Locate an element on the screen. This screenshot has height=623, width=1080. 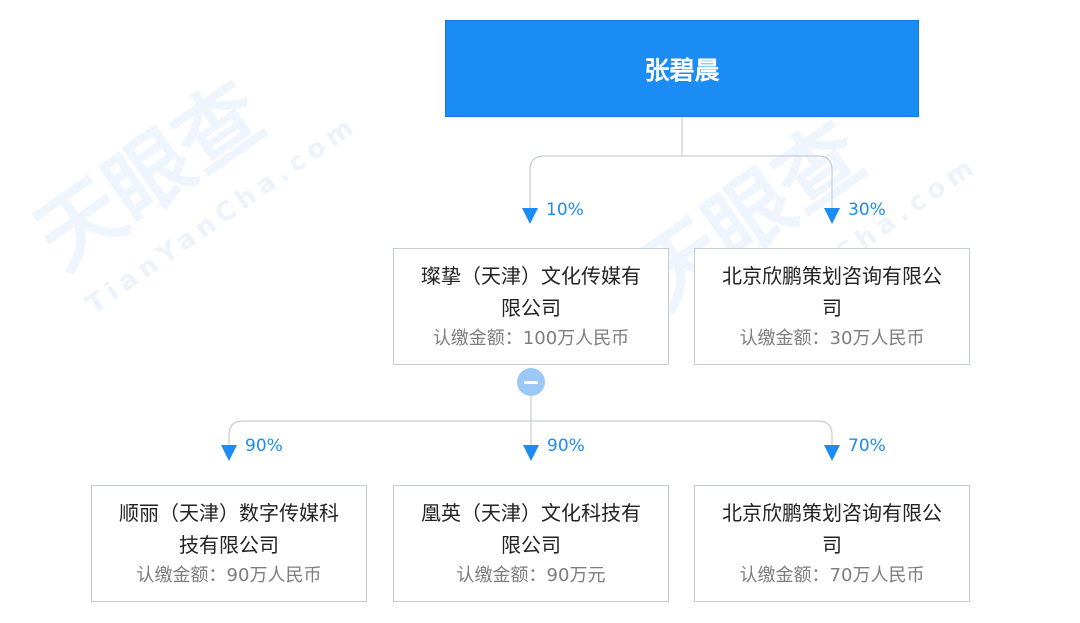
minus-icon is located at coordinates (531, 382).